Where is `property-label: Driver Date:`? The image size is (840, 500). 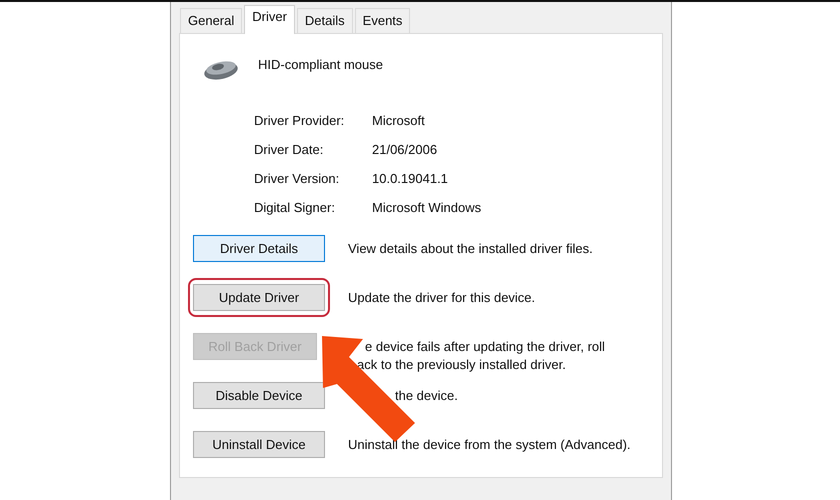
property-label: Driver Date: is located at coordinates (289, 150).